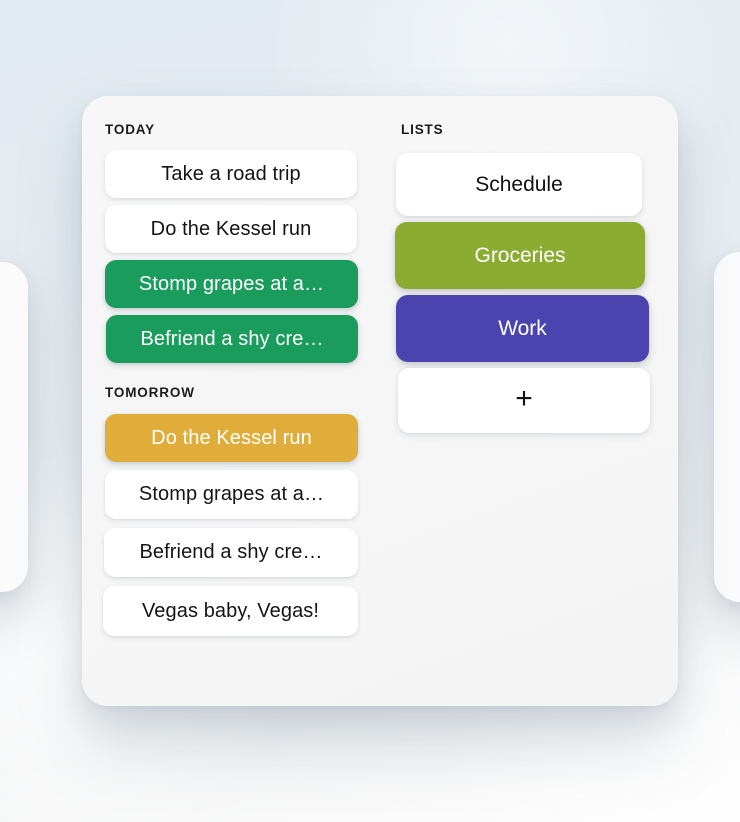  Describe the element at coordinates (231, 174) in the screenshot. I see `task-item: Take a road trip` at that location.